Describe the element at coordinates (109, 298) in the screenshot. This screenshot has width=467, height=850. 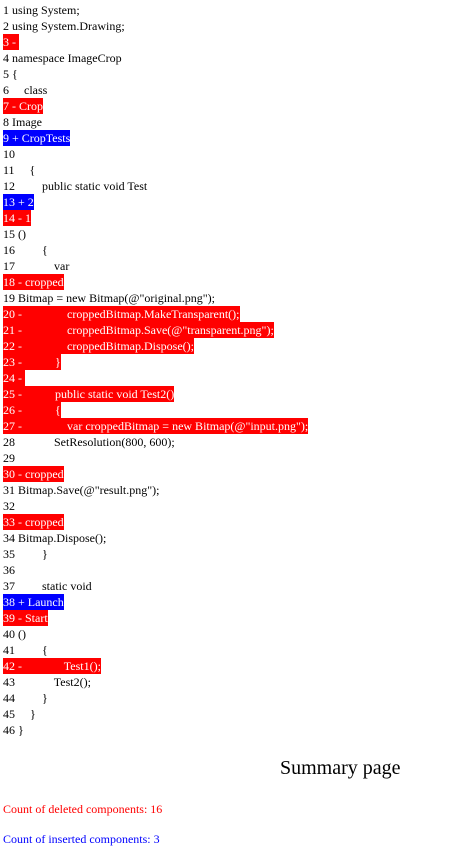
I see `context-line-text: 19 Bitmap = new Bitmap(@"original.png");` at that location.